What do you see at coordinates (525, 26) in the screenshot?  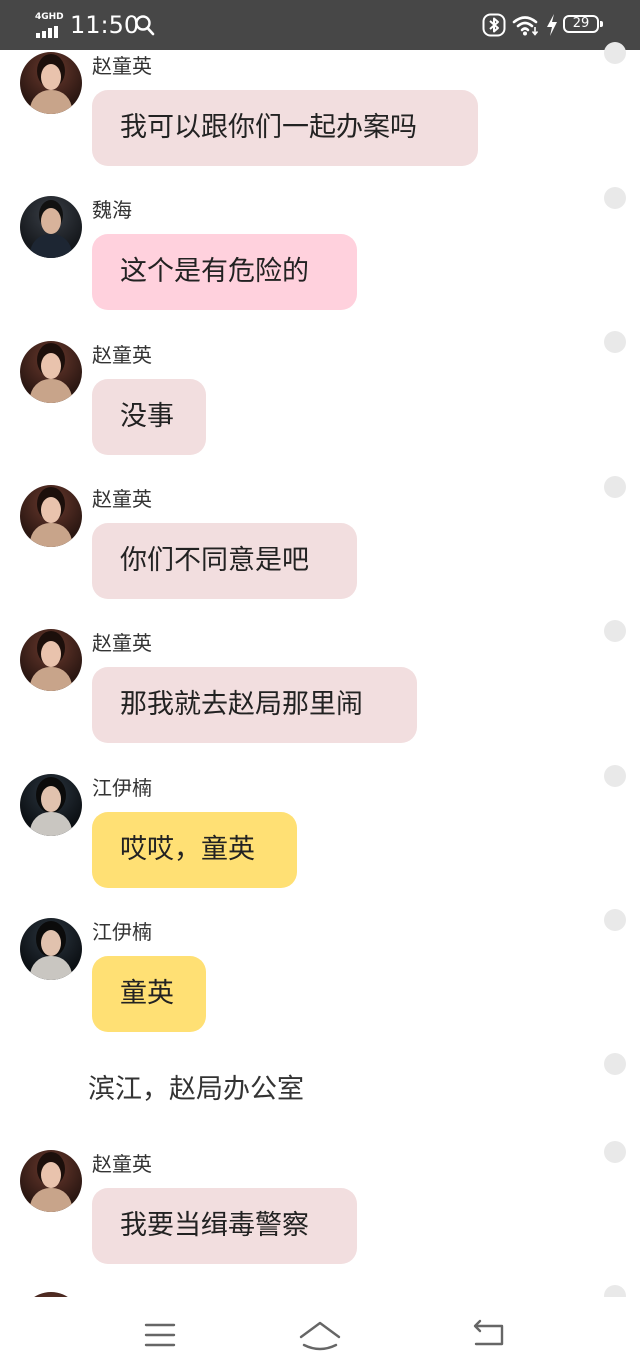 I see `wifi-icon` at bounding box center [525, 26].